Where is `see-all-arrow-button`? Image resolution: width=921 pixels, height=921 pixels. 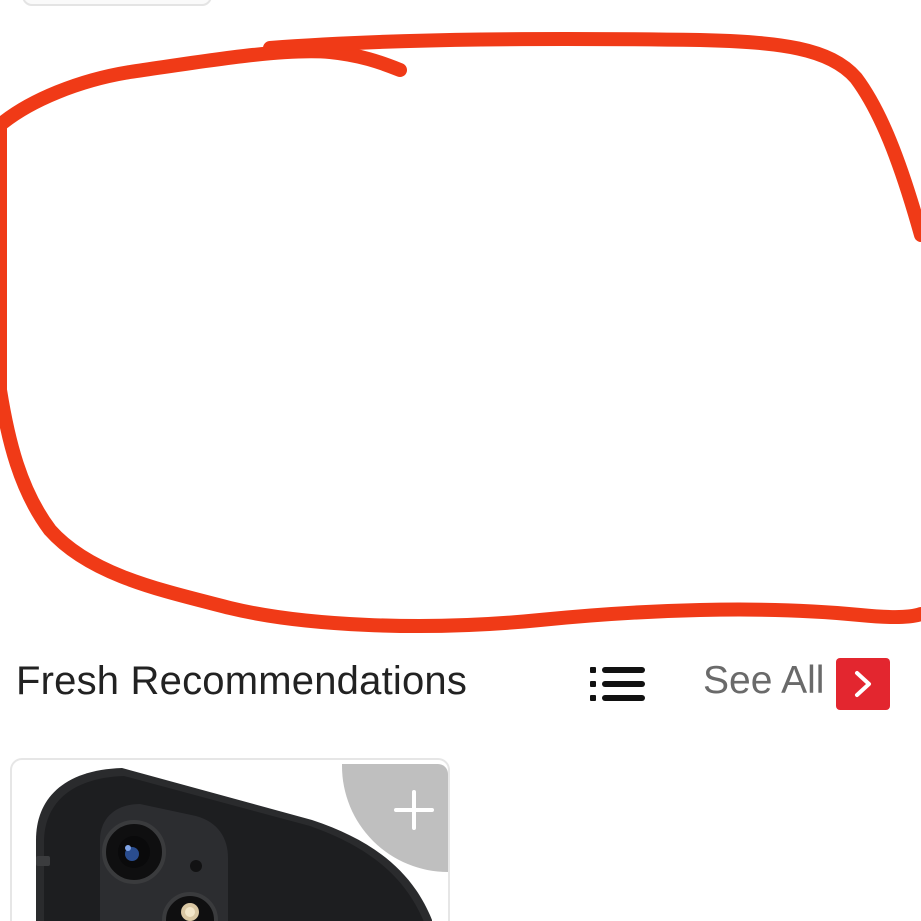 see-all-arrow-button is located at coordinates (863, 684).